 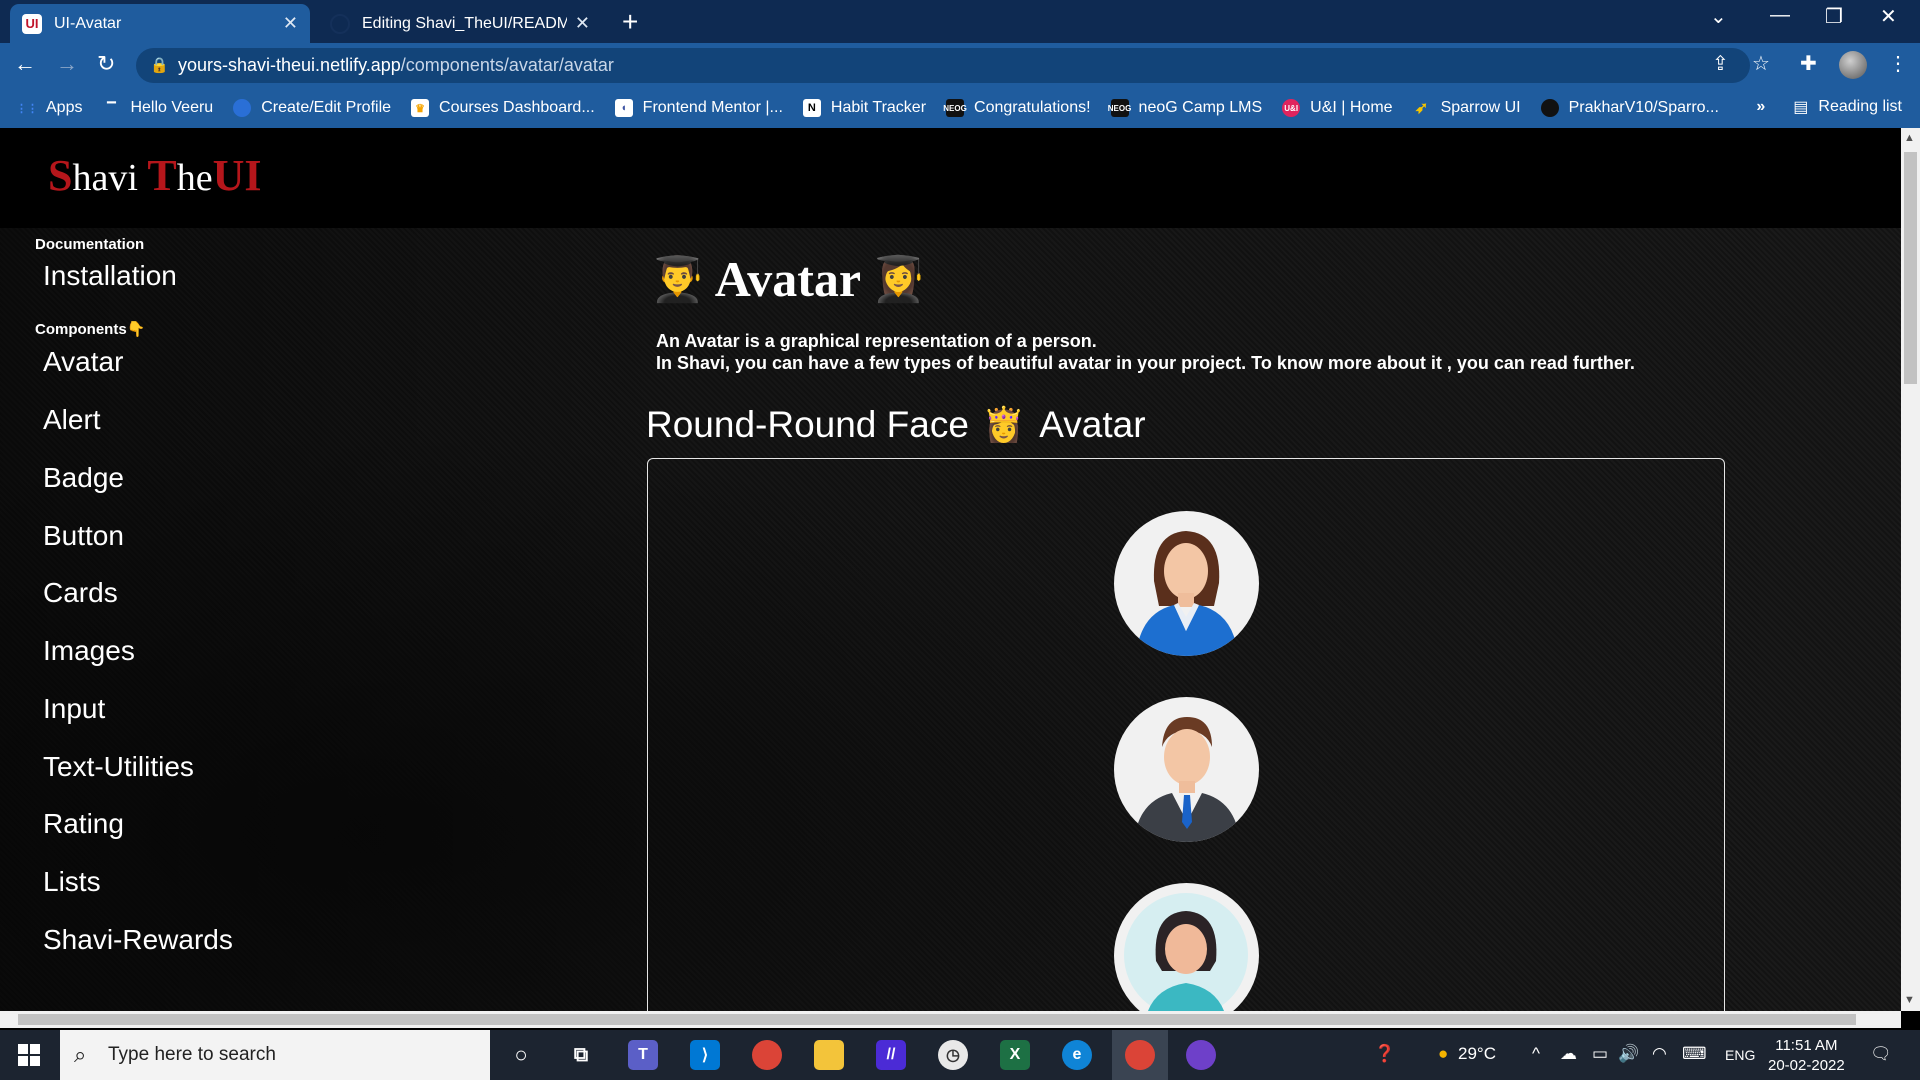 I want to click on close-window-icon: ✕, so click(x=1888, y=16).